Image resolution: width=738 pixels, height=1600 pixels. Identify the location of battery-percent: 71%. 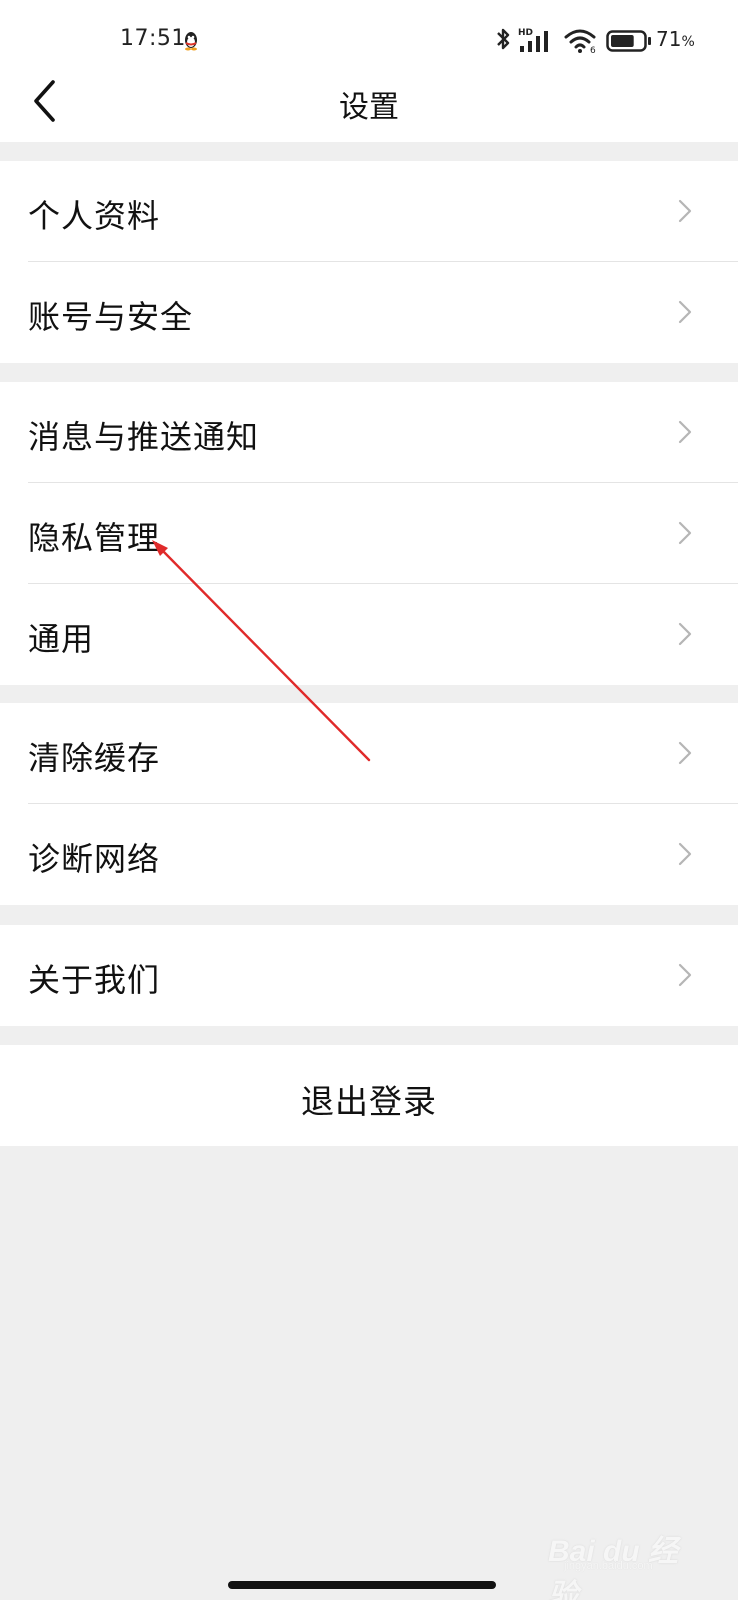
(675, 39).